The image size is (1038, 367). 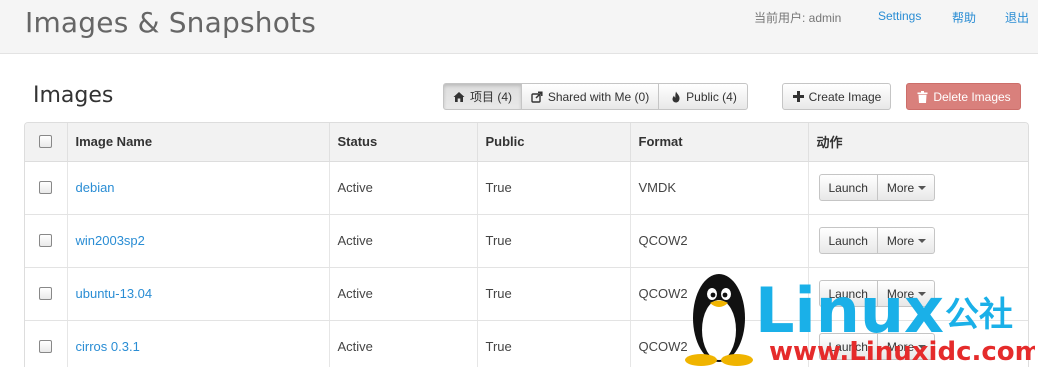 I want to click on table-row: win2003sp2 Active True QCOW2 Launch More, so click(x=526, y=241).